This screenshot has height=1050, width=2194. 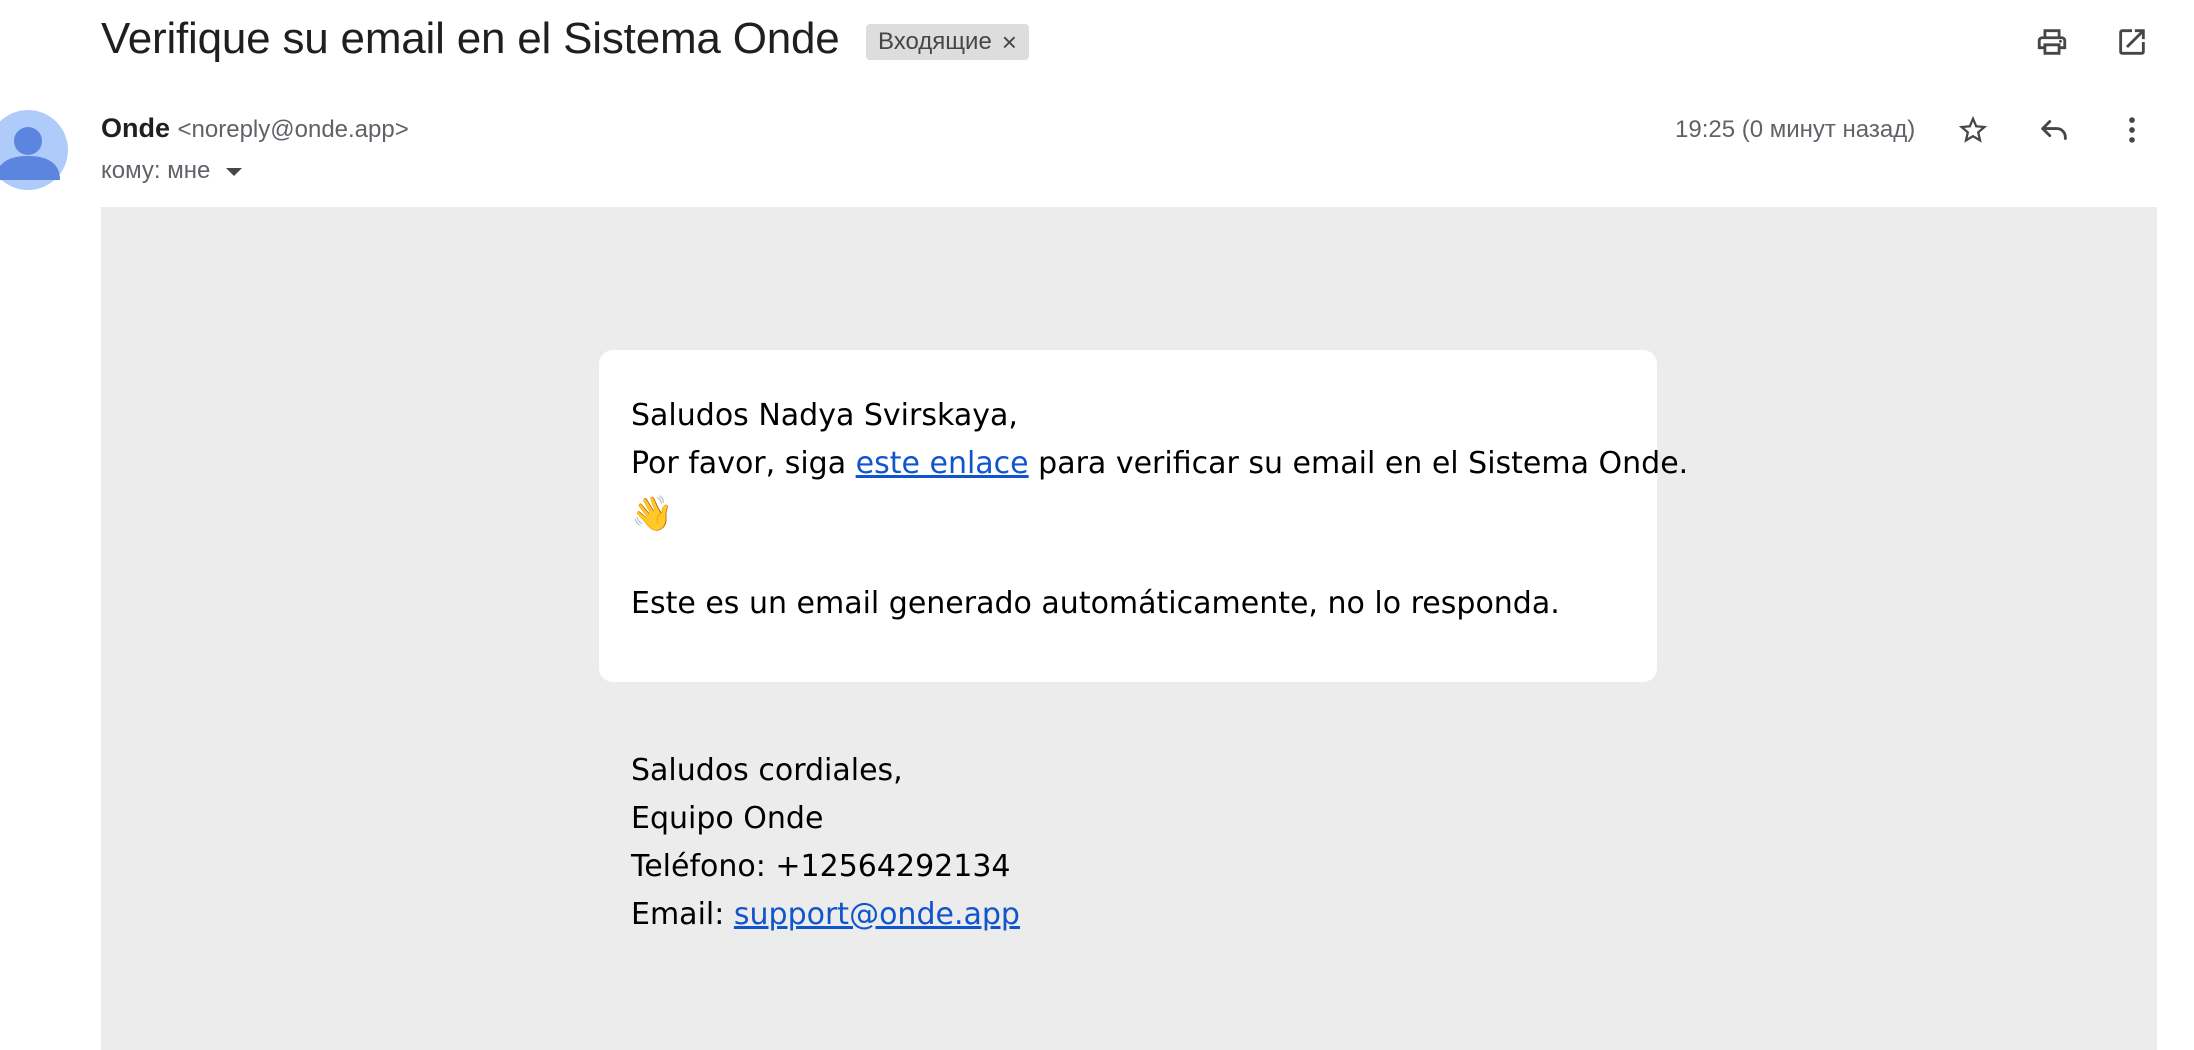 I want to click on signature-closing: Saludos cordiales,, so click(x=767, y=770).